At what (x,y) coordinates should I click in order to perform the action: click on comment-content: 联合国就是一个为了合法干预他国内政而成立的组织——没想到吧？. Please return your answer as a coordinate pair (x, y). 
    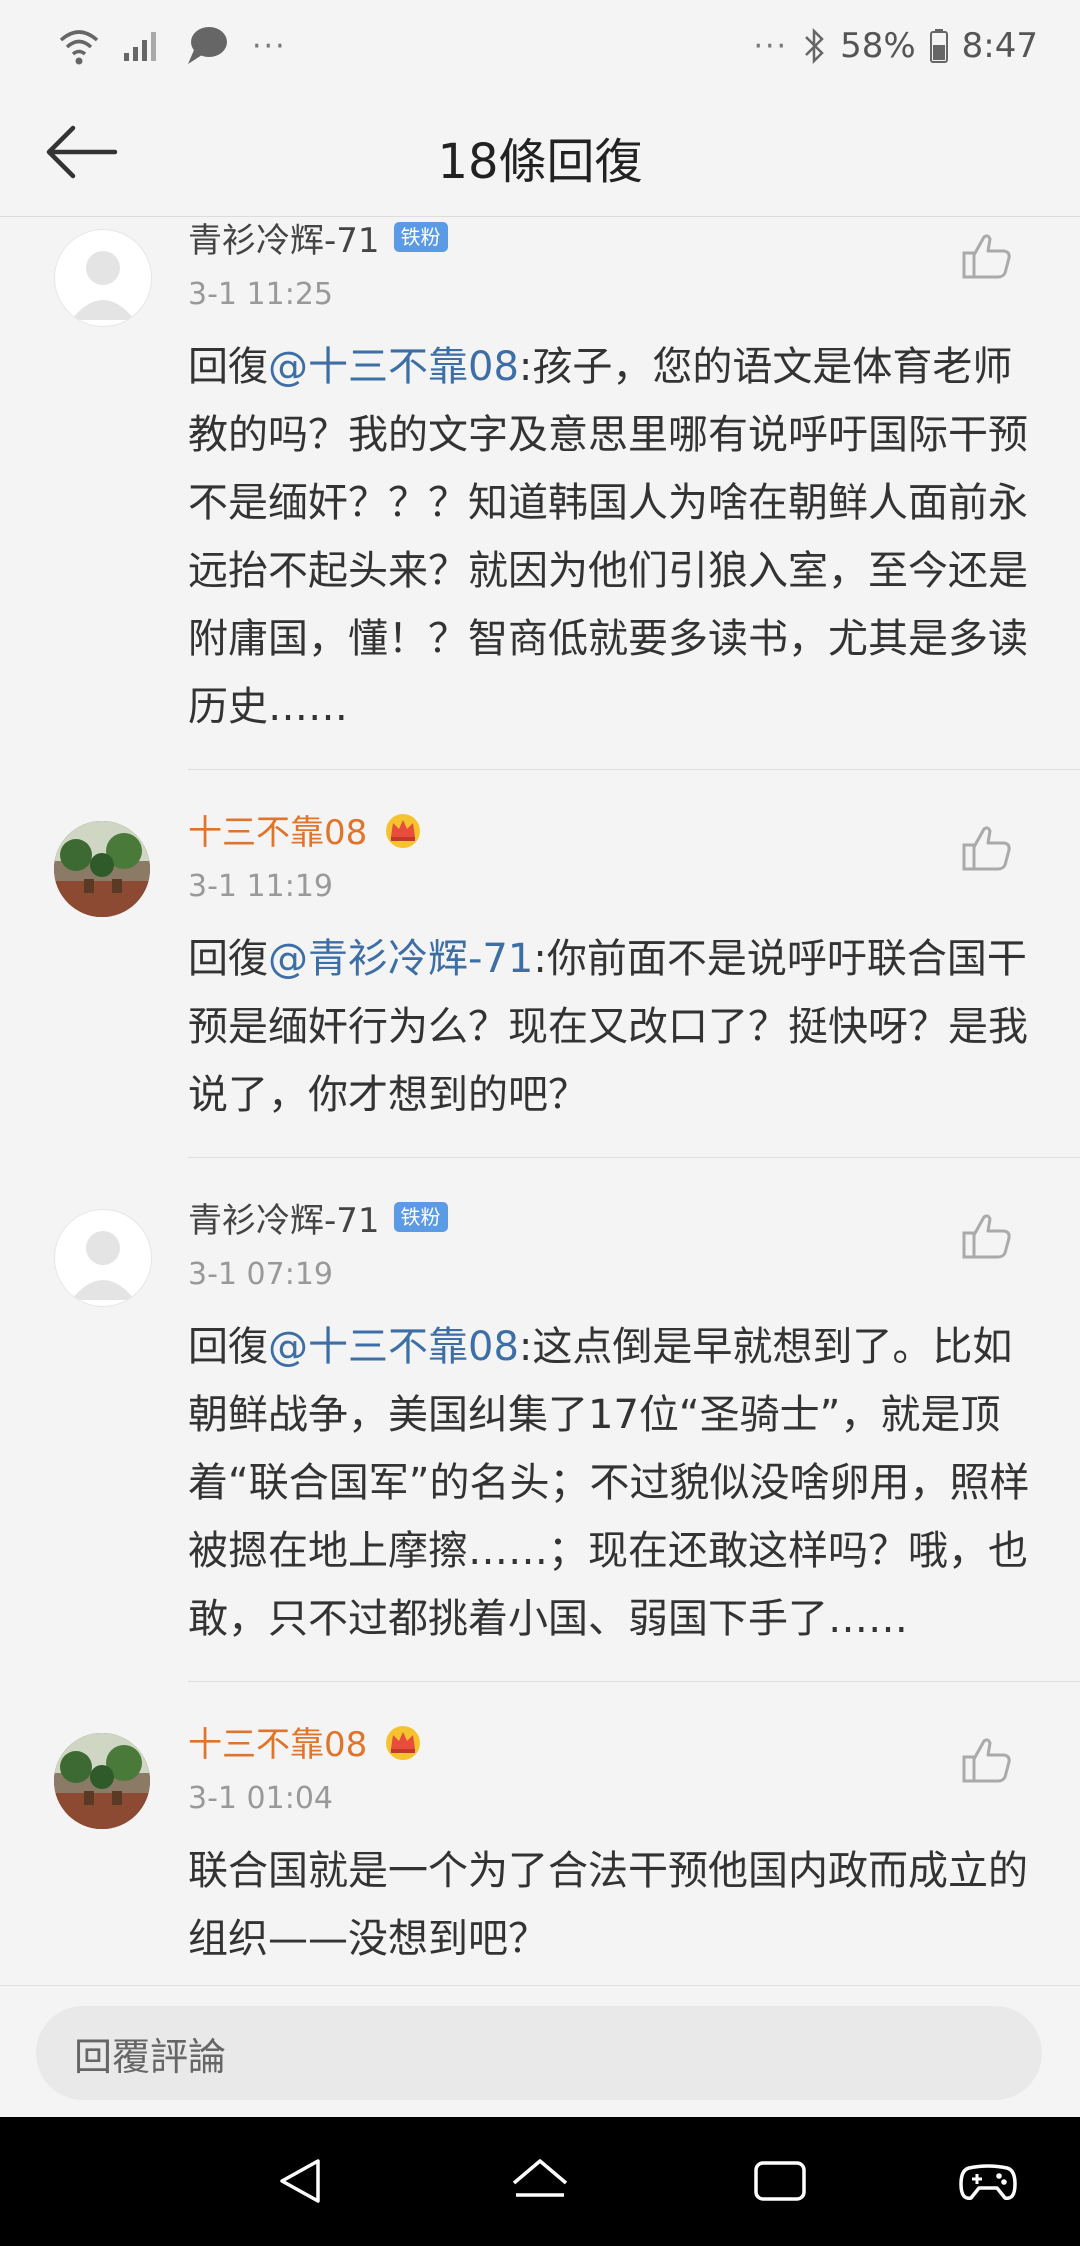
    Looking at the image, I should click on (608, 1905).